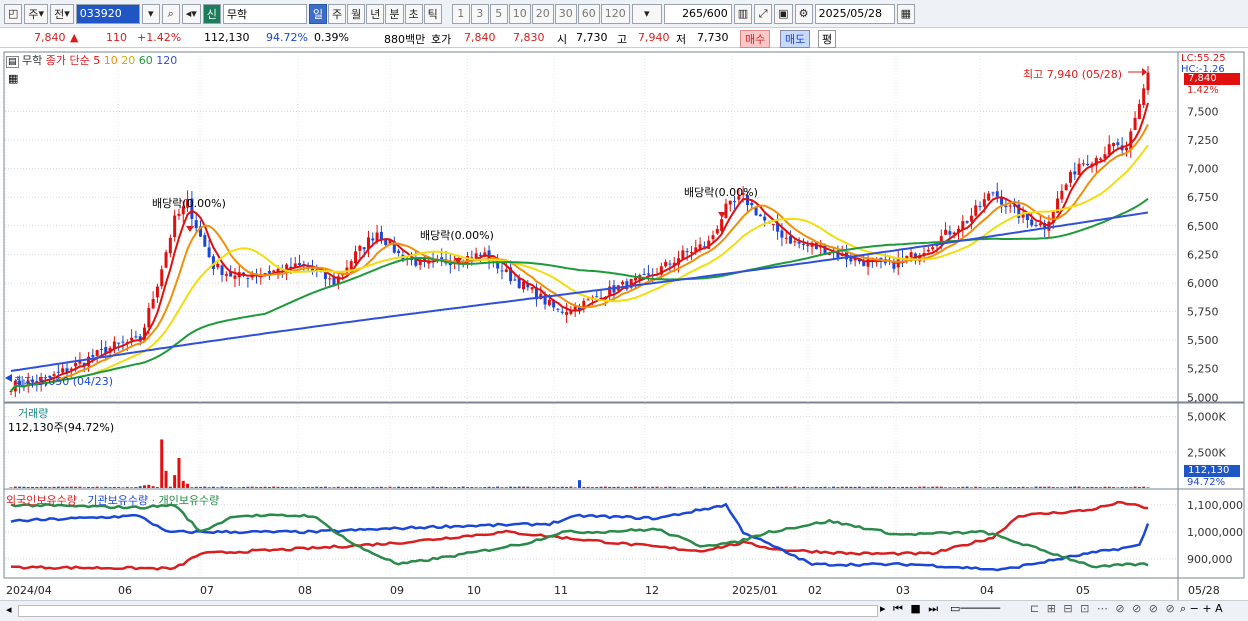 This screenshot has width=1248, height=621. Describe the element at coordinates (356, 13) in the screenshot. I see `period-tab-2: 월` at that location.